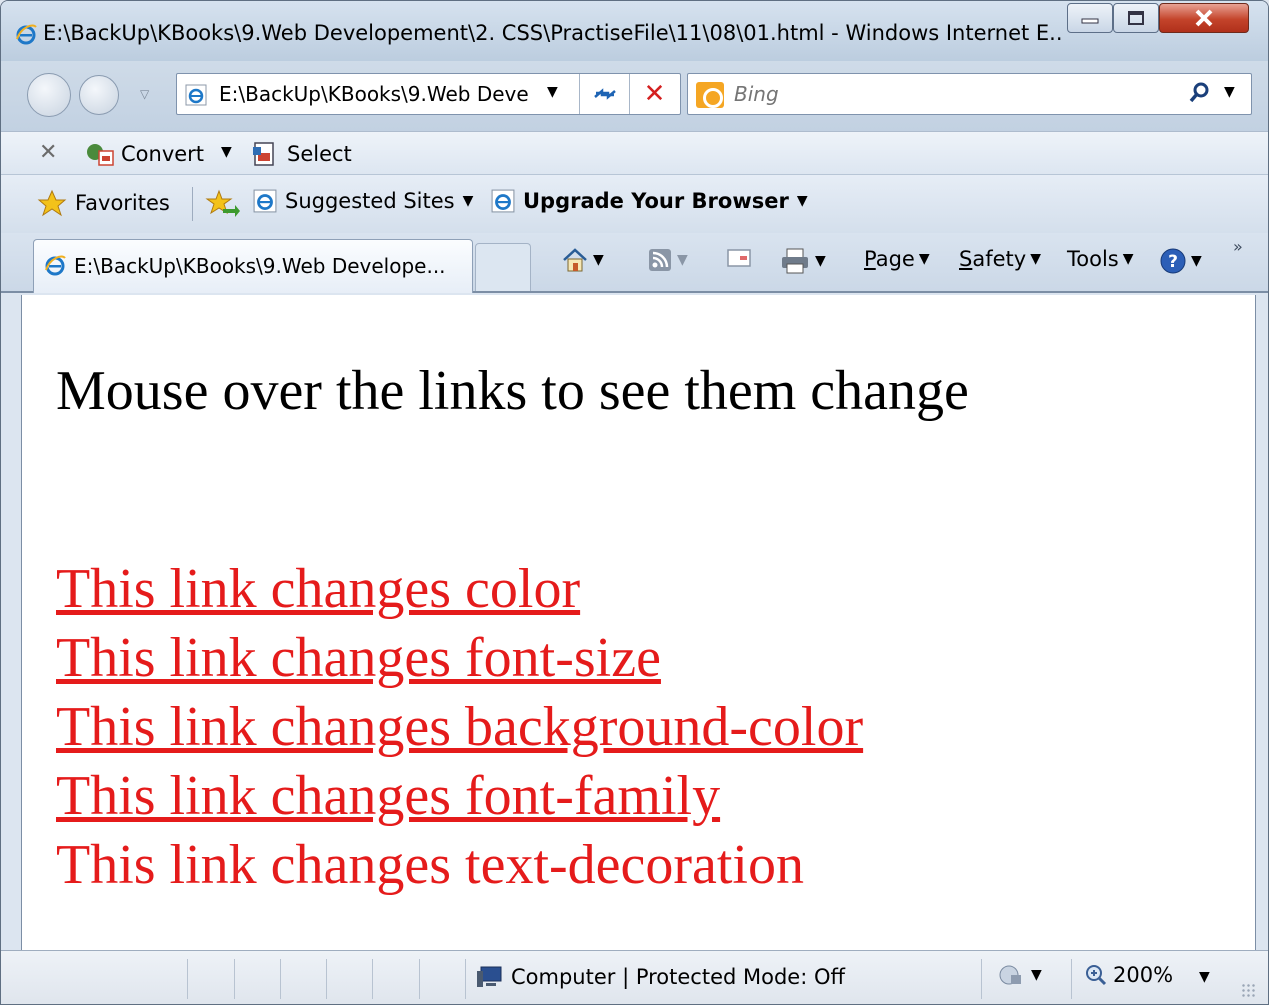 The image size is (1269, 1005). I want to click on page-heading: Mouse over the links to see them change, so click(512, 391).